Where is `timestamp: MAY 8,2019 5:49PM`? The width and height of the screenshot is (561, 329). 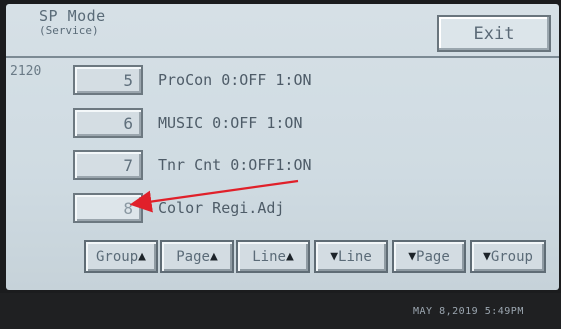
timestamp: MAY 8,2019 5:49PM is located at coordinates (468, 311).